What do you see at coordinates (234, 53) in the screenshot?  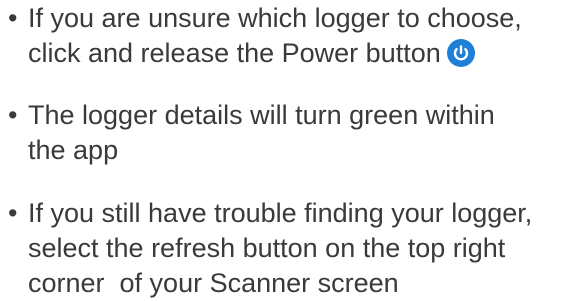 I see `item-text: click and release the Power button` at bounding box center [234, 53].